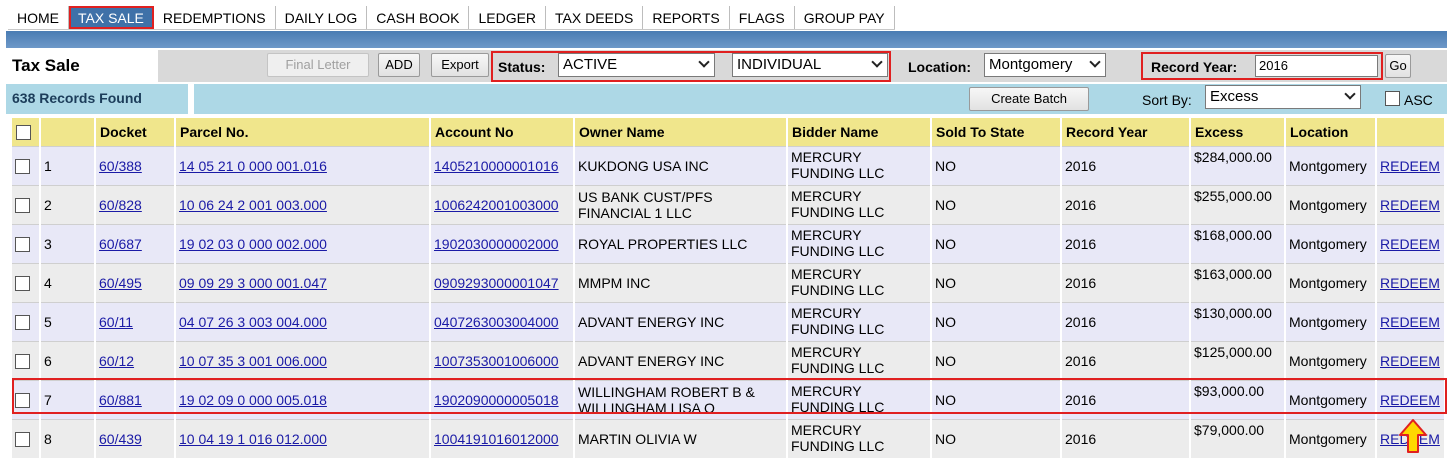 The height and width of the screenshot is (458, 1447). Describe the element at coordinates (845, 17) in the screenshot. I see `nav-group-pay: GROUP PAY` at that location.